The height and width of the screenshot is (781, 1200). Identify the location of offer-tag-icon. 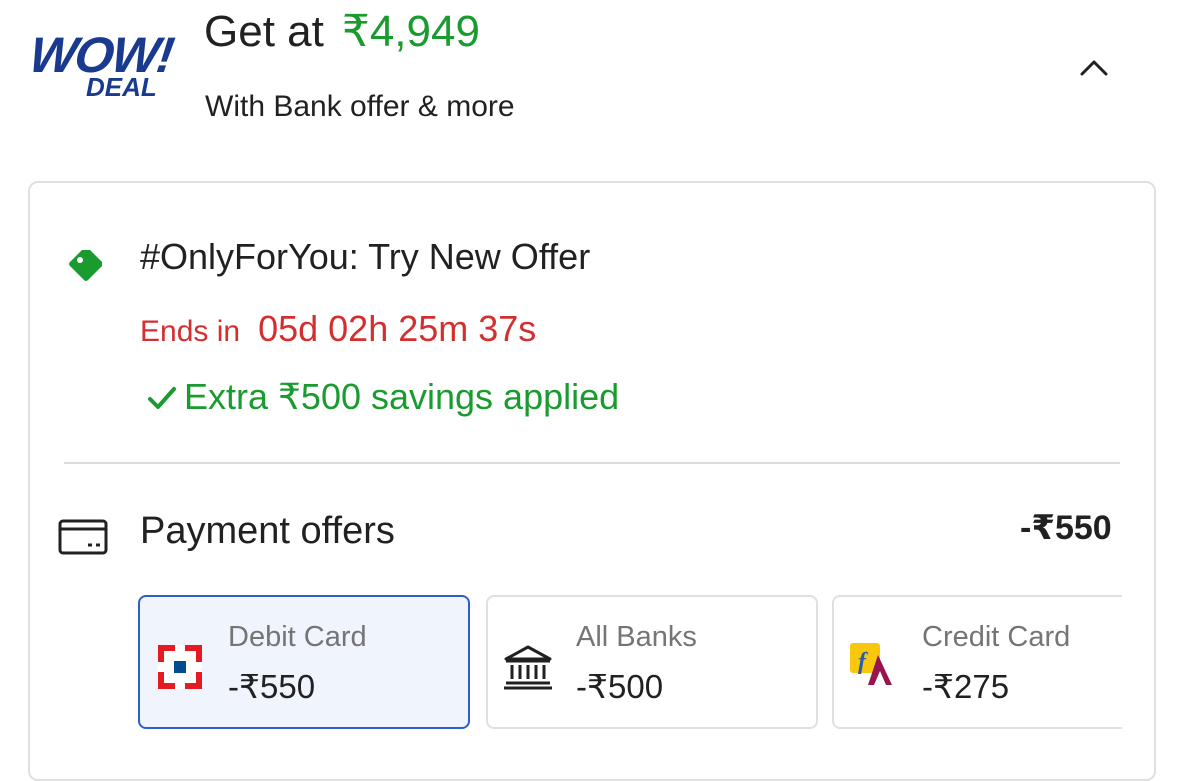
(86, 266).